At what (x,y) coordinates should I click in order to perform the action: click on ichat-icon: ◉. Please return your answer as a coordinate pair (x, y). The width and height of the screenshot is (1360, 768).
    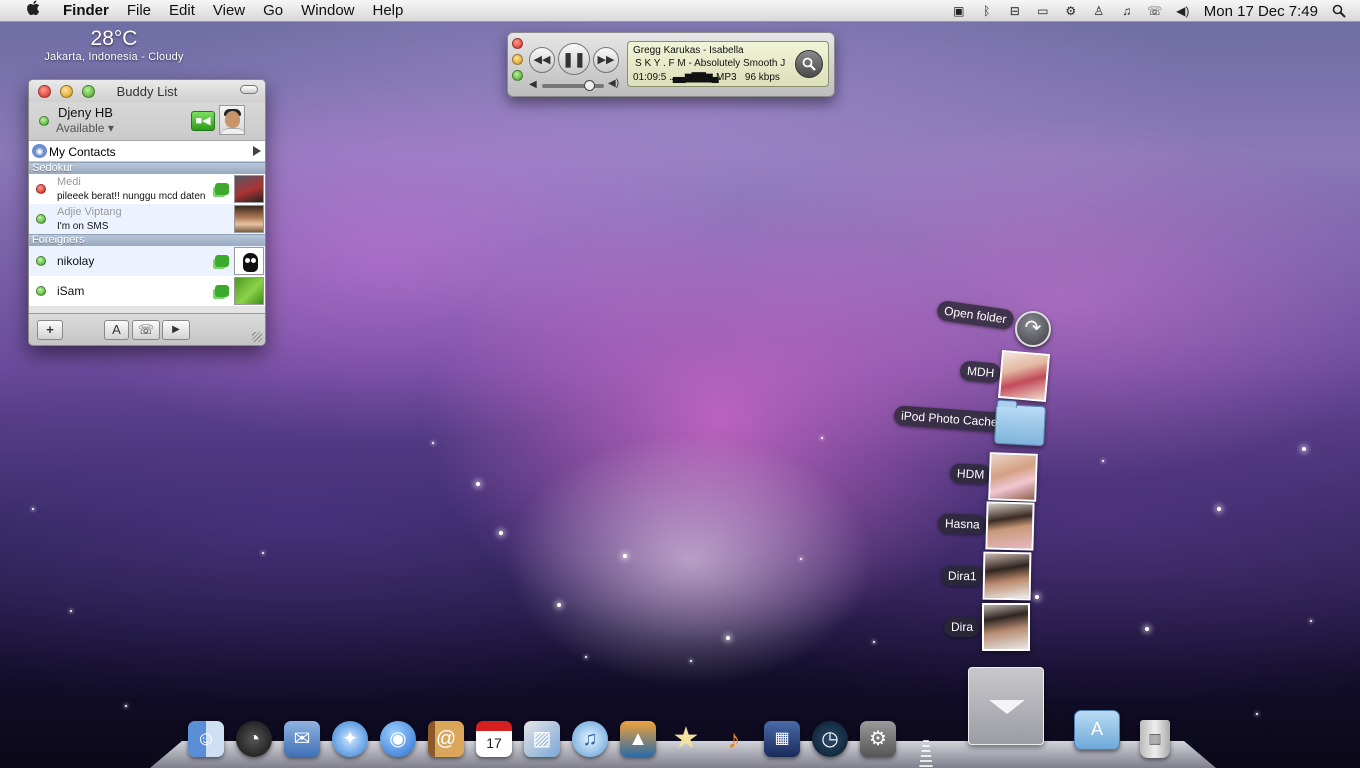
    Looking at the image, I should click on (398, 739).